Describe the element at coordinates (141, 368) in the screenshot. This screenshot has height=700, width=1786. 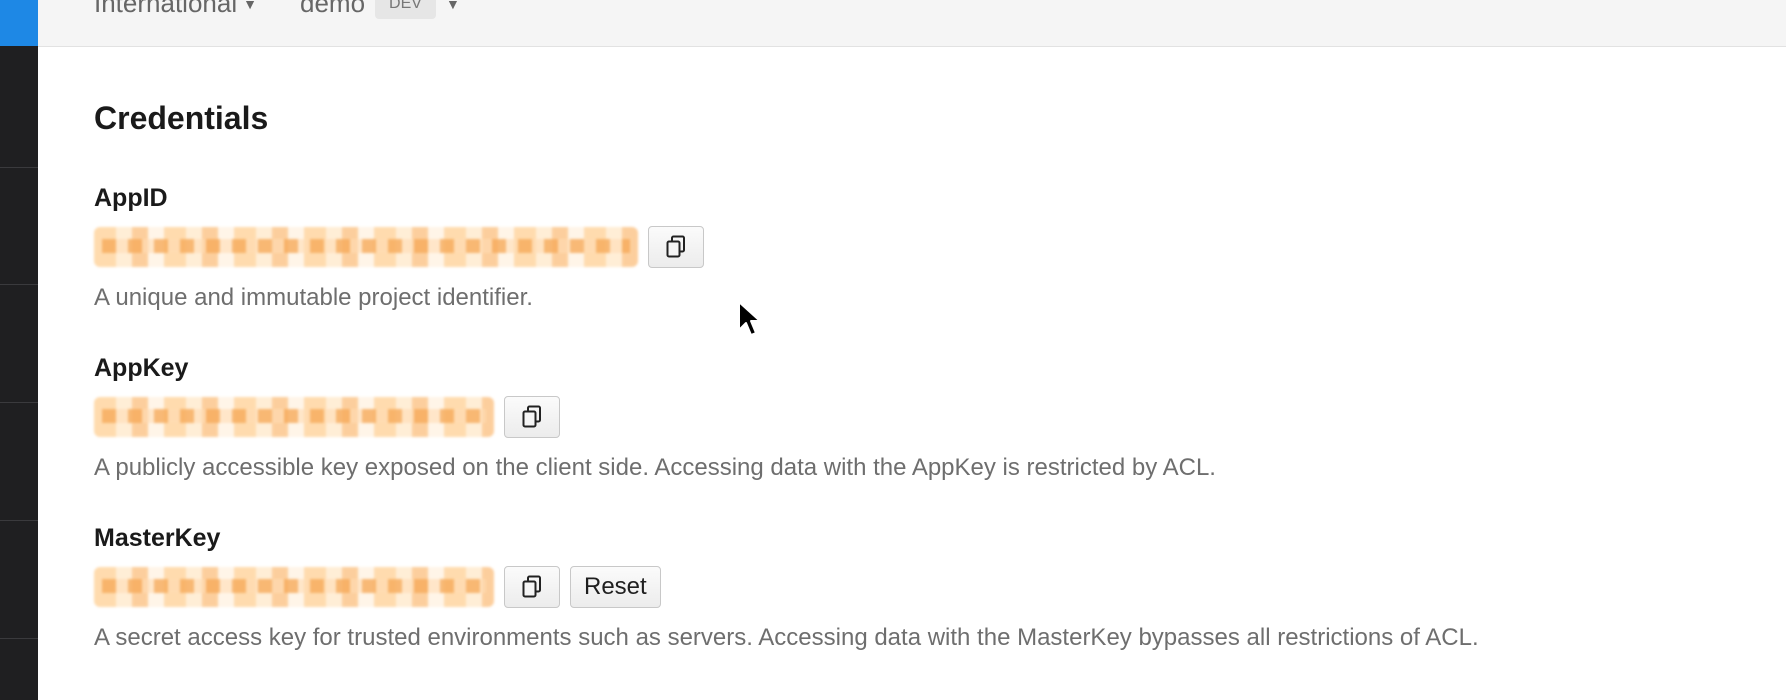
I see `field-label: AppKey` at that location.